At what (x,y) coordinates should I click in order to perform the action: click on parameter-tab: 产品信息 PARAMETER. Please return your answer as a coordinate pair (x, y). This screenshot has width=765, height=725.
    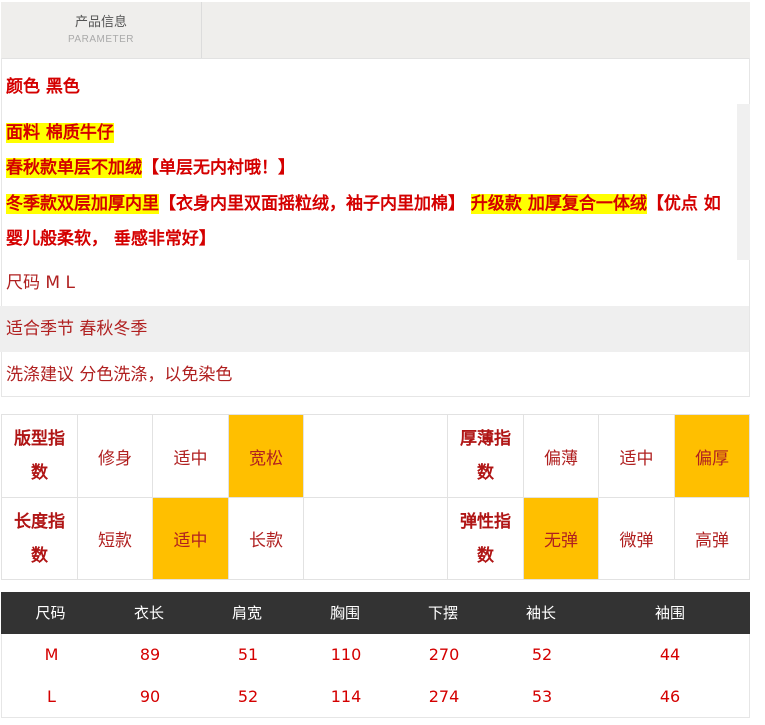
    Looking at the image, I should click on (101, 30).